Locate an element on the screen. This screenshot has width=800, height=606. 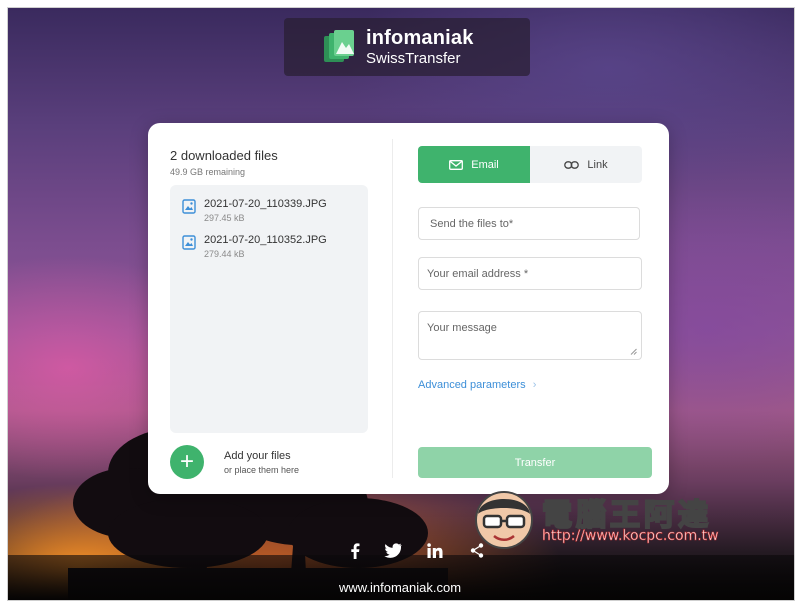
message-placeholder: Your message is located at coordinates (462, 328).